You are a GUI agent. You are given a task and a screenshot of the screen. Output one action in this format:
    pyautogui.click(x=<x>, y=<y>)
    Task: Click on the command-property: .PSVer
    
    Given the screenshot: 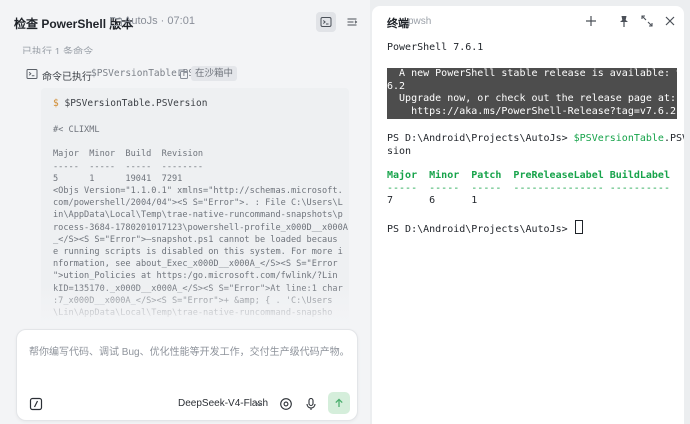 What is the action you would take?
    pyautogui.click(x=673, y=138)
    